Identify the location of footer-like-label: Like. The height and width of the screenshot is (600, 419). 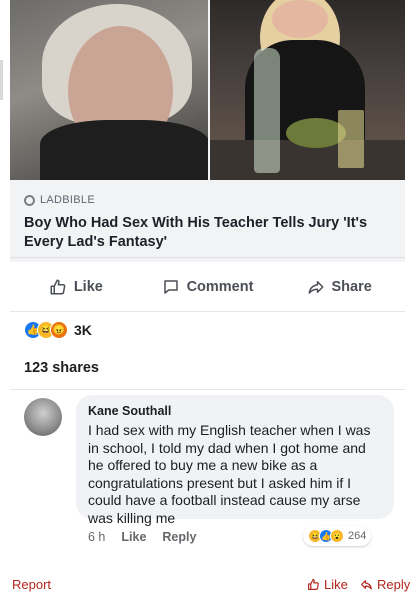
(336, 584).